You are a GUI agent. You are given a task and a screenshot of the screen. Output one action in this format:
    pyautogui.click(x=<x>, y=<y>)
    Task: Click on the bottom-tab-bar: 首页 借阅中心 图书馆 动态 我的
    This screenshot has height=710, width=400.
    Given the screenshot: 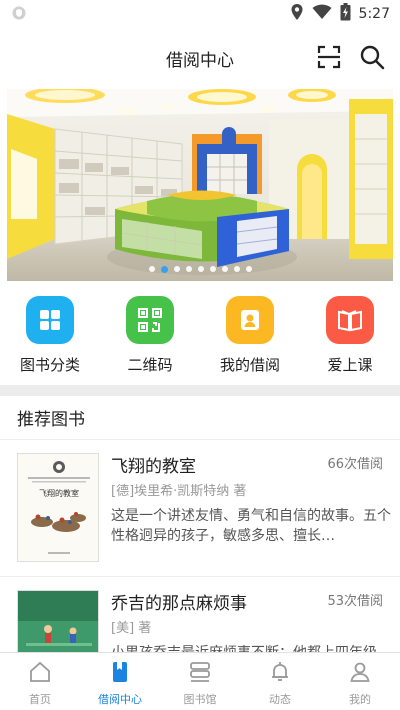 What is the action you would take?
    pyautogui.click(x=200, y=681)
    